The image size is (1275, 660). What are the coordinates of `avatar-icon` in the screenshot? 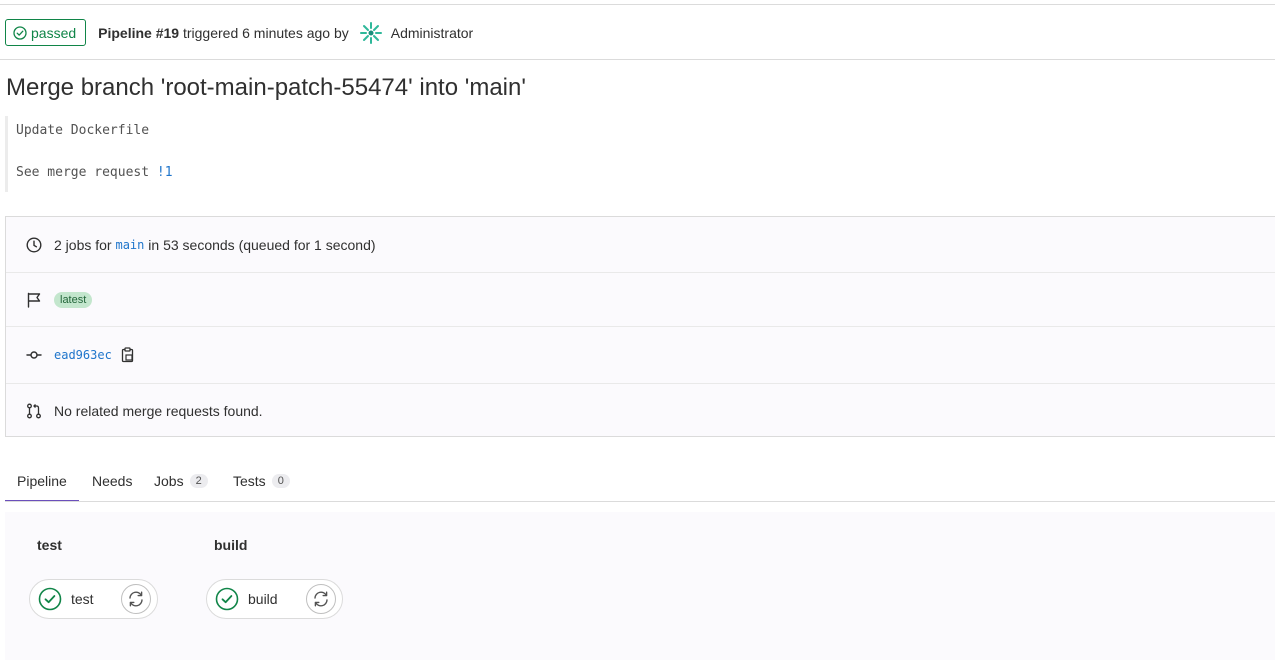 It's located at (370, 32).